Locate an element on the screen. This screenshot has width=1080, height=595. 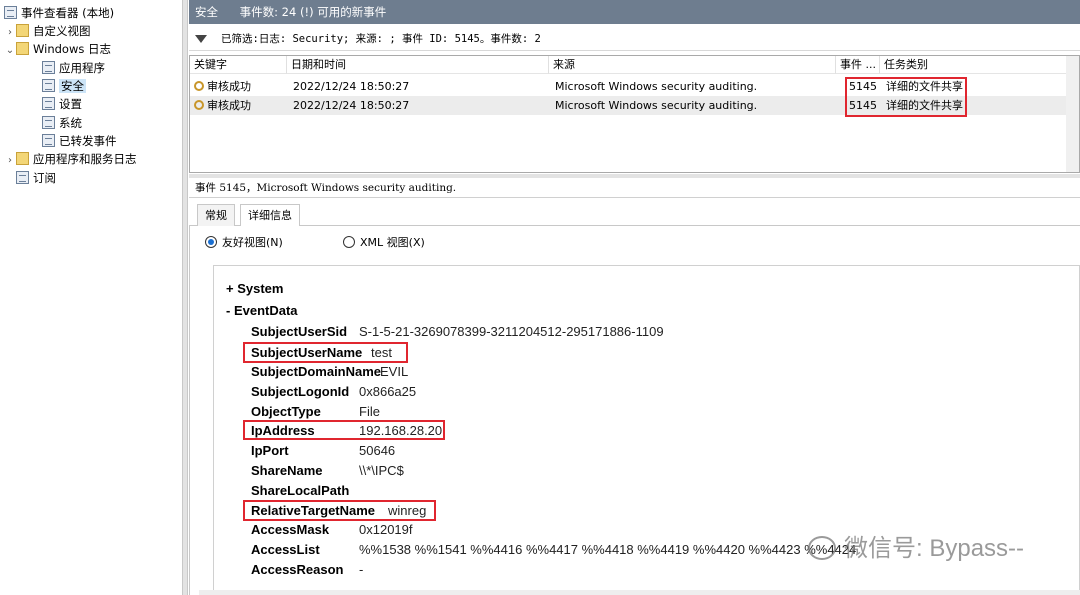
log-name: 安全 is located at coordinates (206, 12).